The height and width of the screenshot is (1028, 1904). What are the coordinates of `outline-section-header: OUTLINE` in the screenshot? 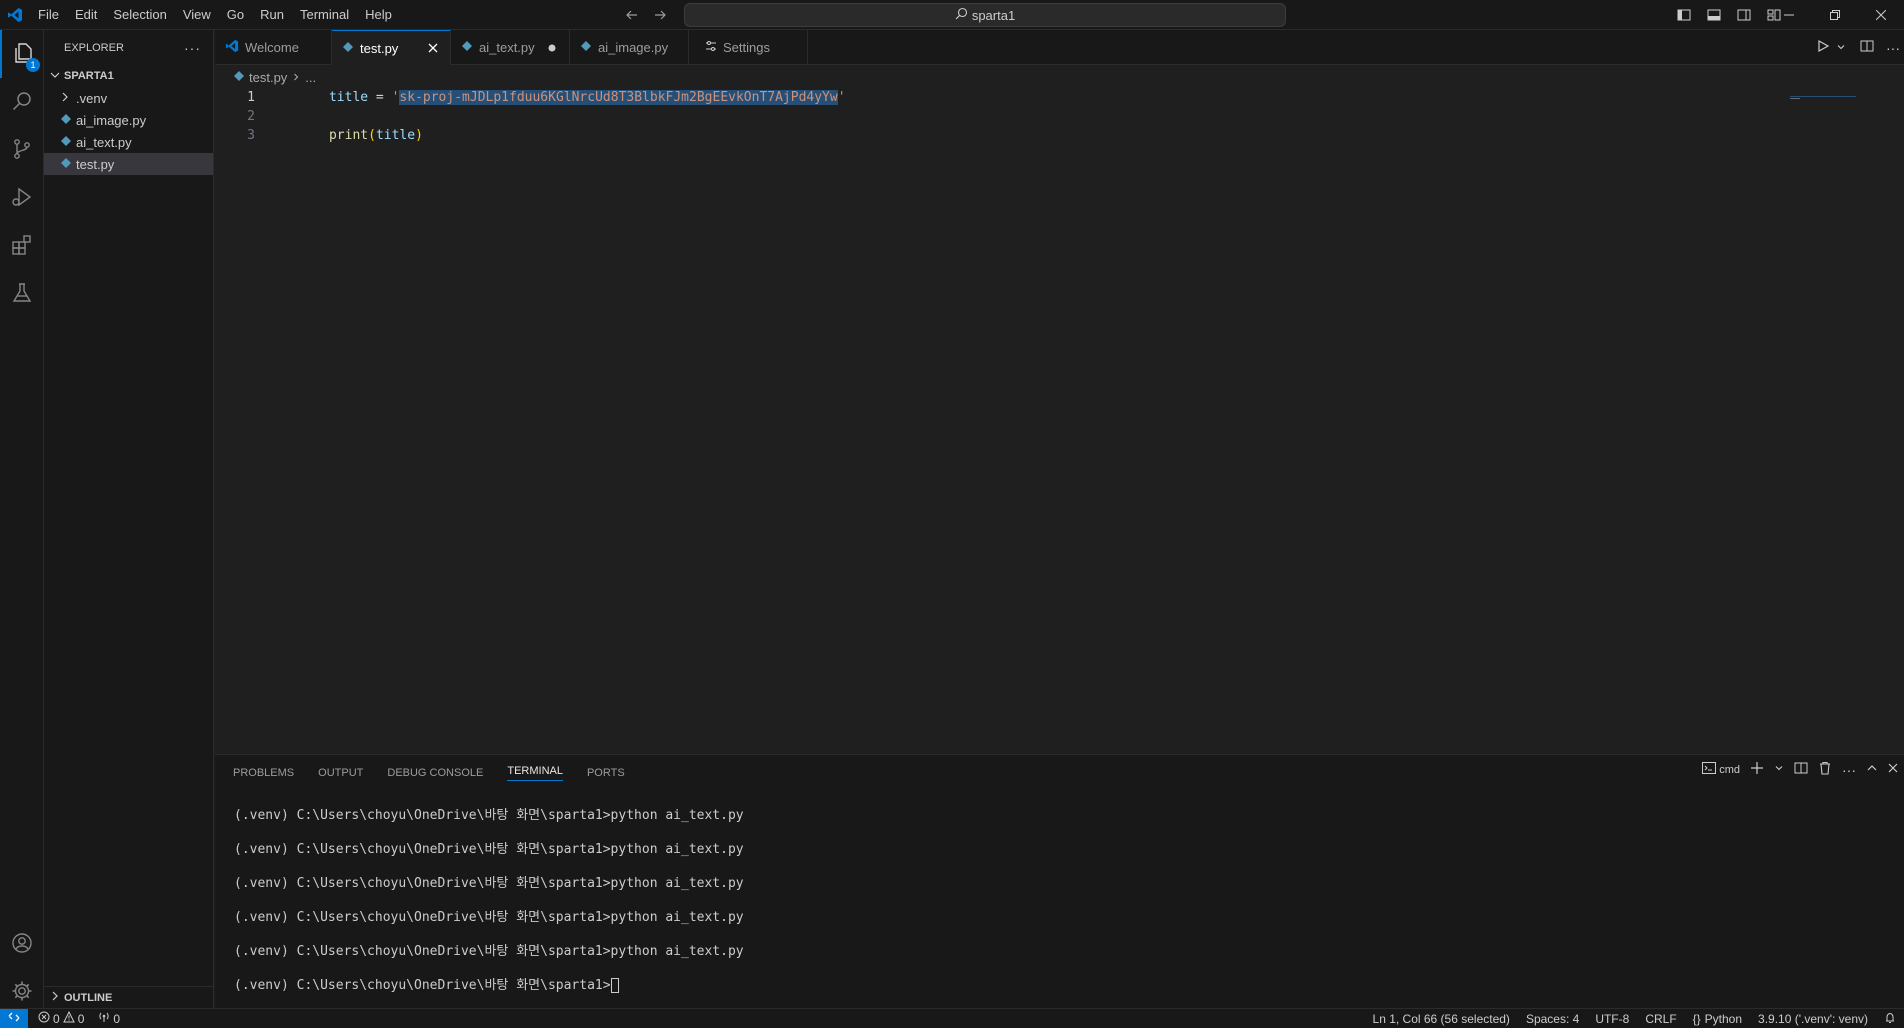 It's located at (129, 997).